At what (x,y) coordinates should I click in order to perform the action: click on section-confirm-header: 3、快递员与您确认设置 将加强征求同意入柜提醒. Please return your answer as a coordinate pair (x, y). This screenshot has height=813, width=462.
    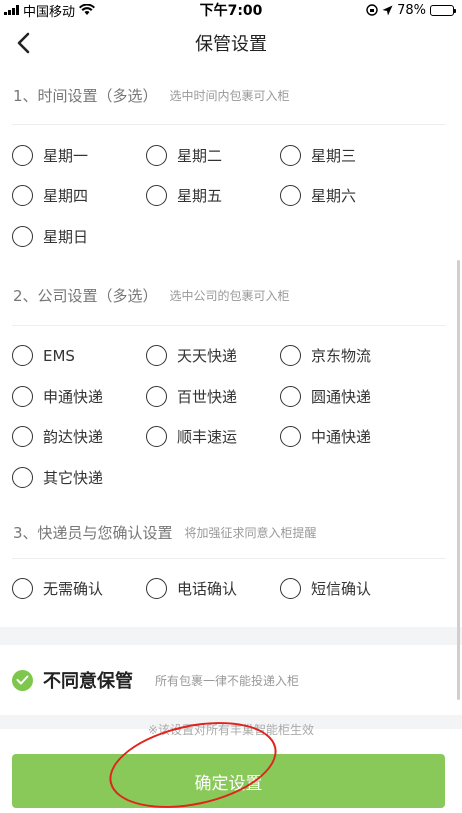
    Looking at the image, I should click on (231, 533).